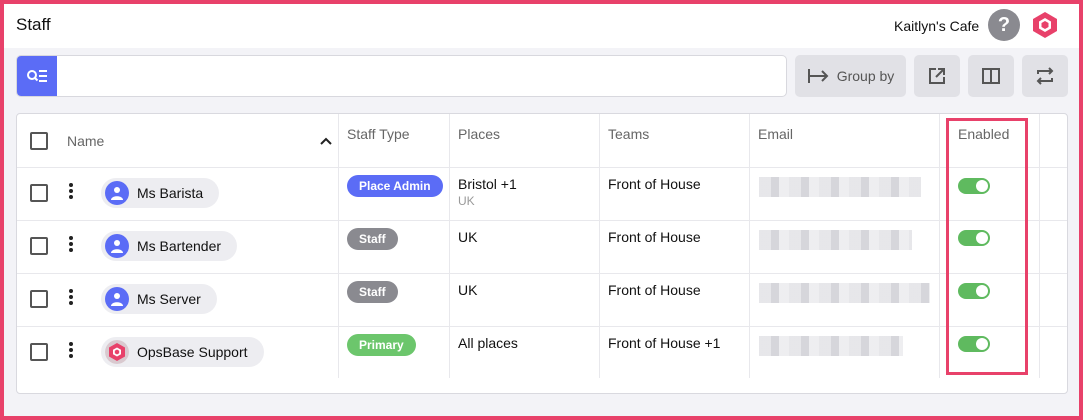  Describe the element at coordinates (818, 76) in the screenshot. I see `group-by-icon` at that location.